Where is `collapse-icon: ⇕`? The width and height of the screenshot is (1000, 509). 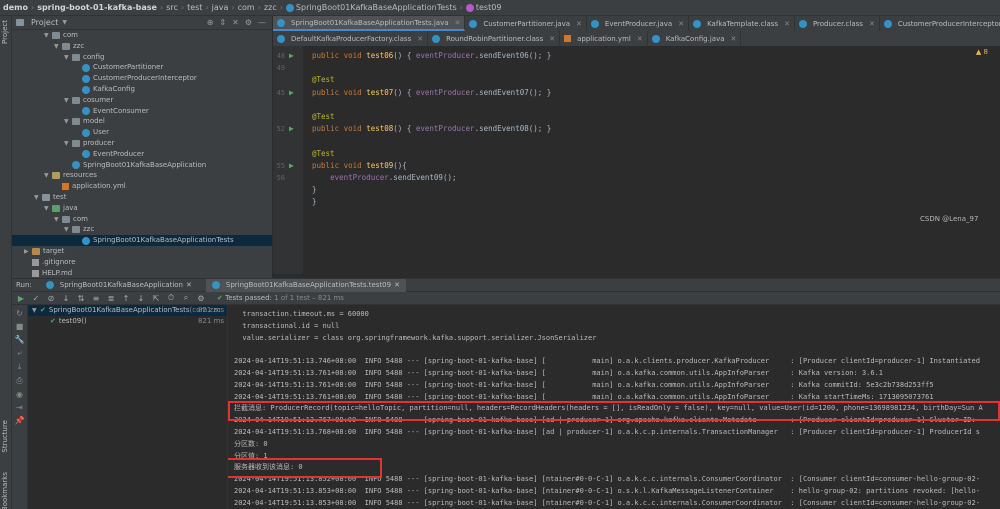
collapse-icon: ⇕ is located at coordinates (222, 22).